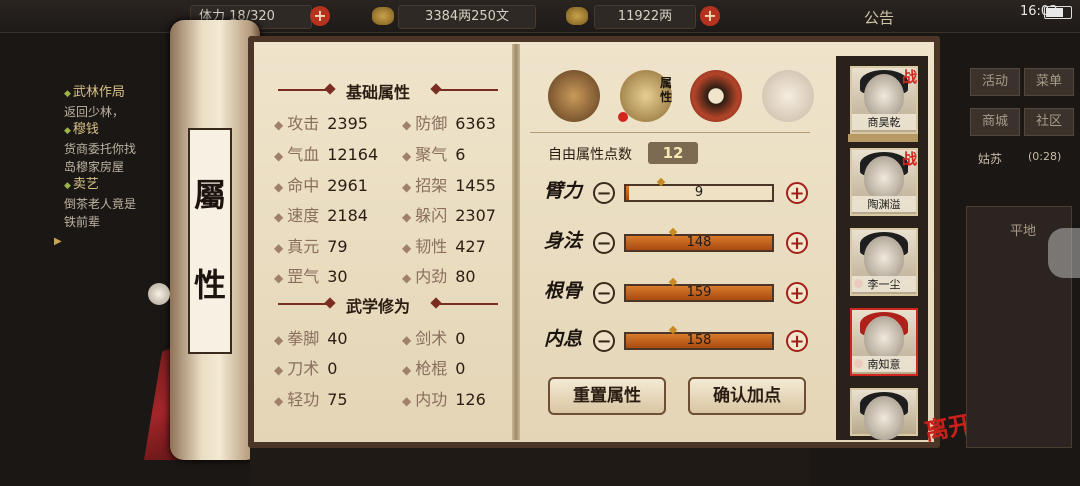 The height and width of the screenshot is (486, 1080). I want to click on constitution-bar: 159, so click(699, 289).